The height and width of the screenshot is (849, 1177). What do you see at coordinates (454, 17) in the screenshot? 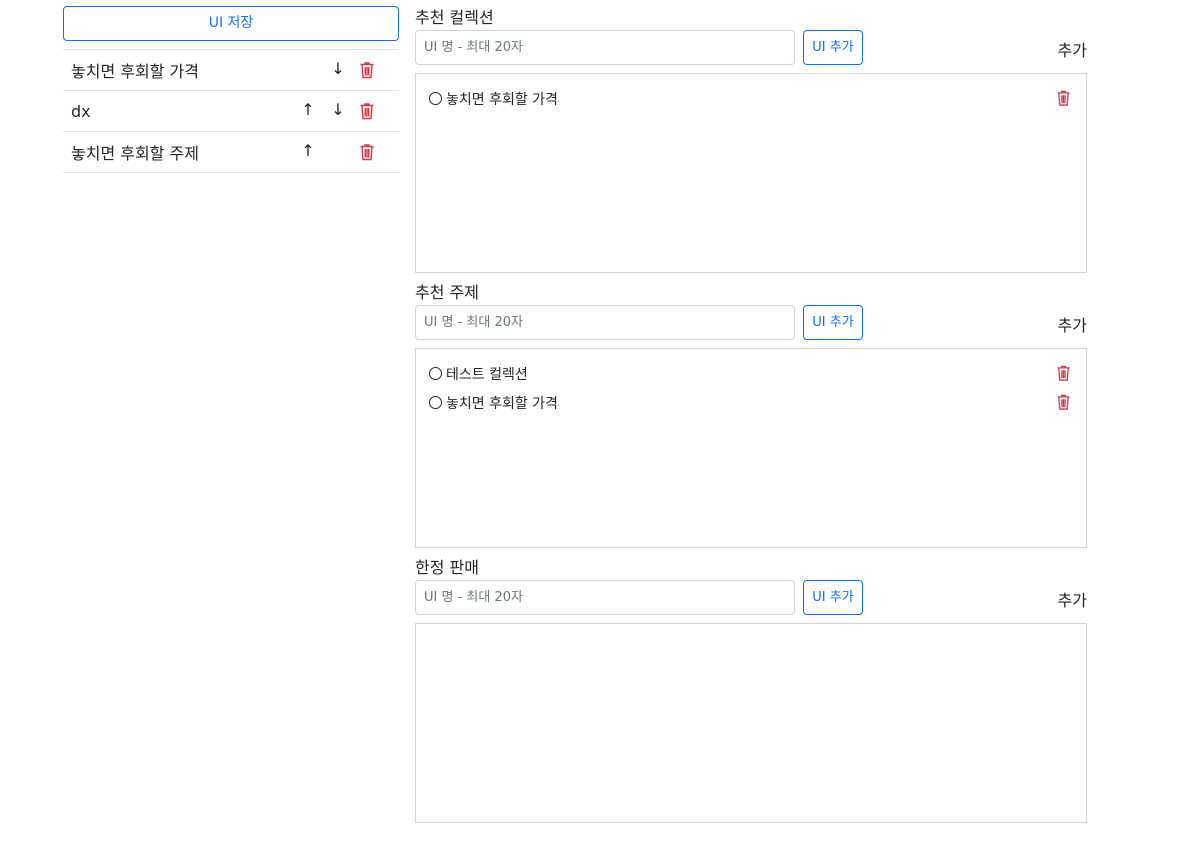
I see `section-title: 추천 컬렉션` at bounding box center [454, 17].